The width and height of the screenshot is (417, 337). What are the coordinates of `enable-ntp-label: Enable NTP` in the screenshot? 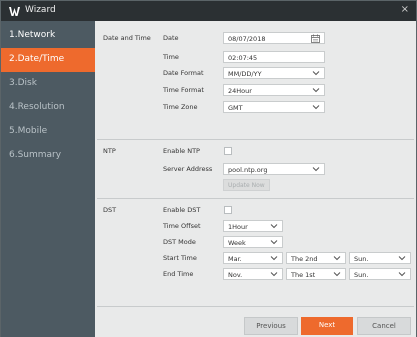 It's located at (181, 151).